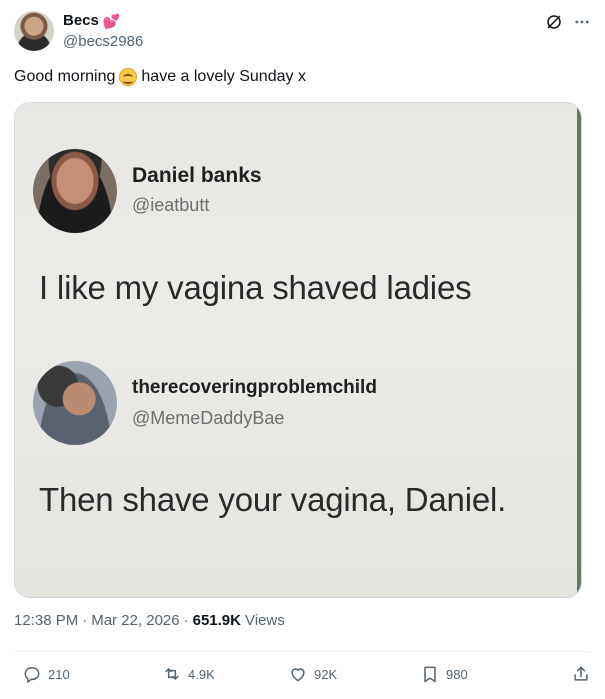  Describe the element at coordinates (312, 674) in the screenshot. I see `like-button: 92K` at that location.